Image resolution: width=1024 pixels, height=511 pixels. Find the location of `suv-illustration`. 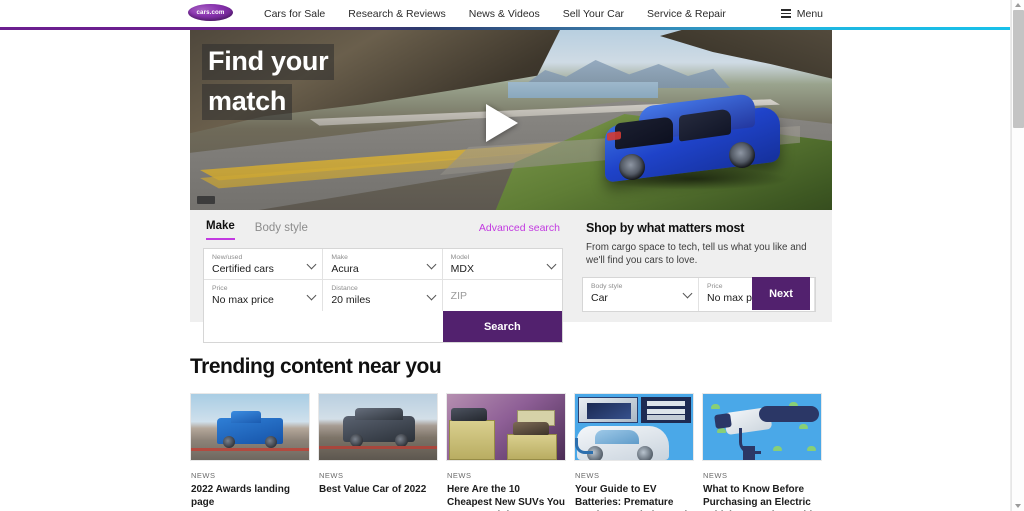

suv-illustration is located at coordinates (378, 427).